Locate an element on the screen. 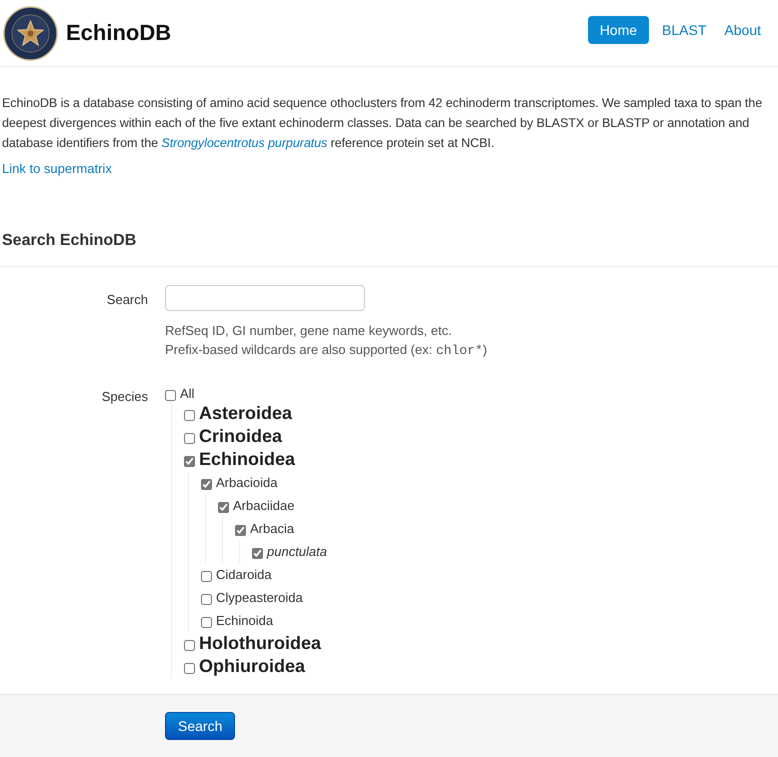 This screenshot has height=757, width=778. species-label: Arbacioida is located at coordinates (247, 482).